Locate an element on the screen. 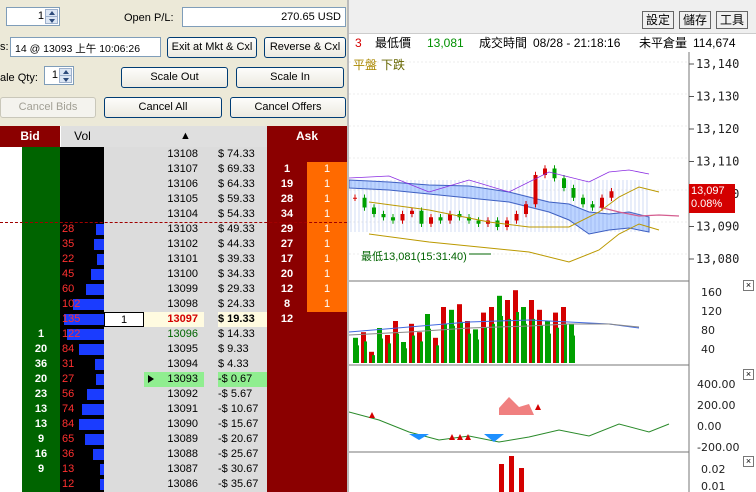 This screenshot has height=492, width=756. price-cell: 13105 is located at coordinates (174, 199).